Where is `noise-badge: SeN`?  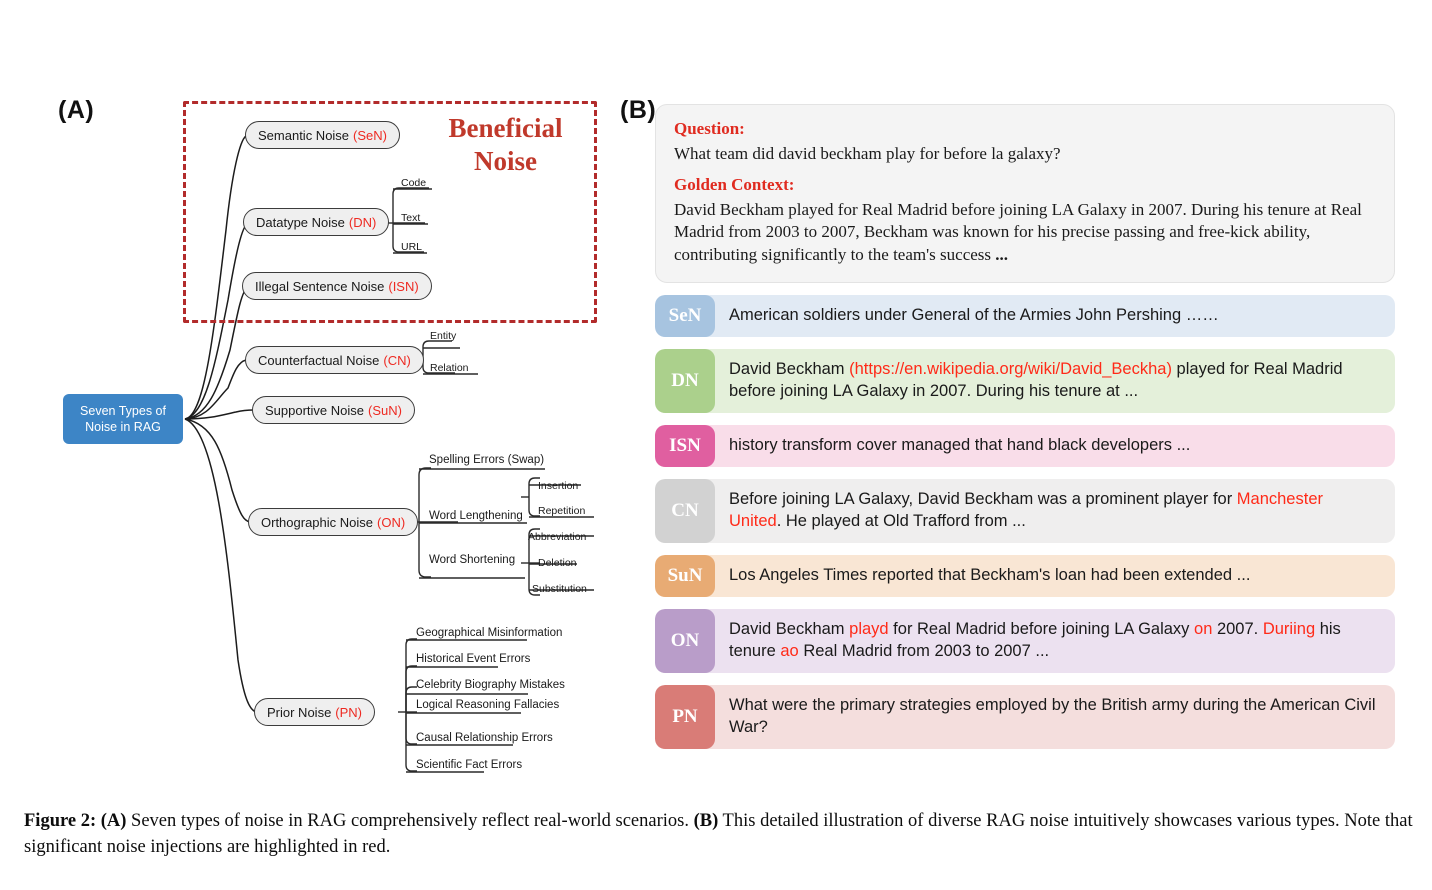
noise-badge: SeN is located at coordinates (685, 316).